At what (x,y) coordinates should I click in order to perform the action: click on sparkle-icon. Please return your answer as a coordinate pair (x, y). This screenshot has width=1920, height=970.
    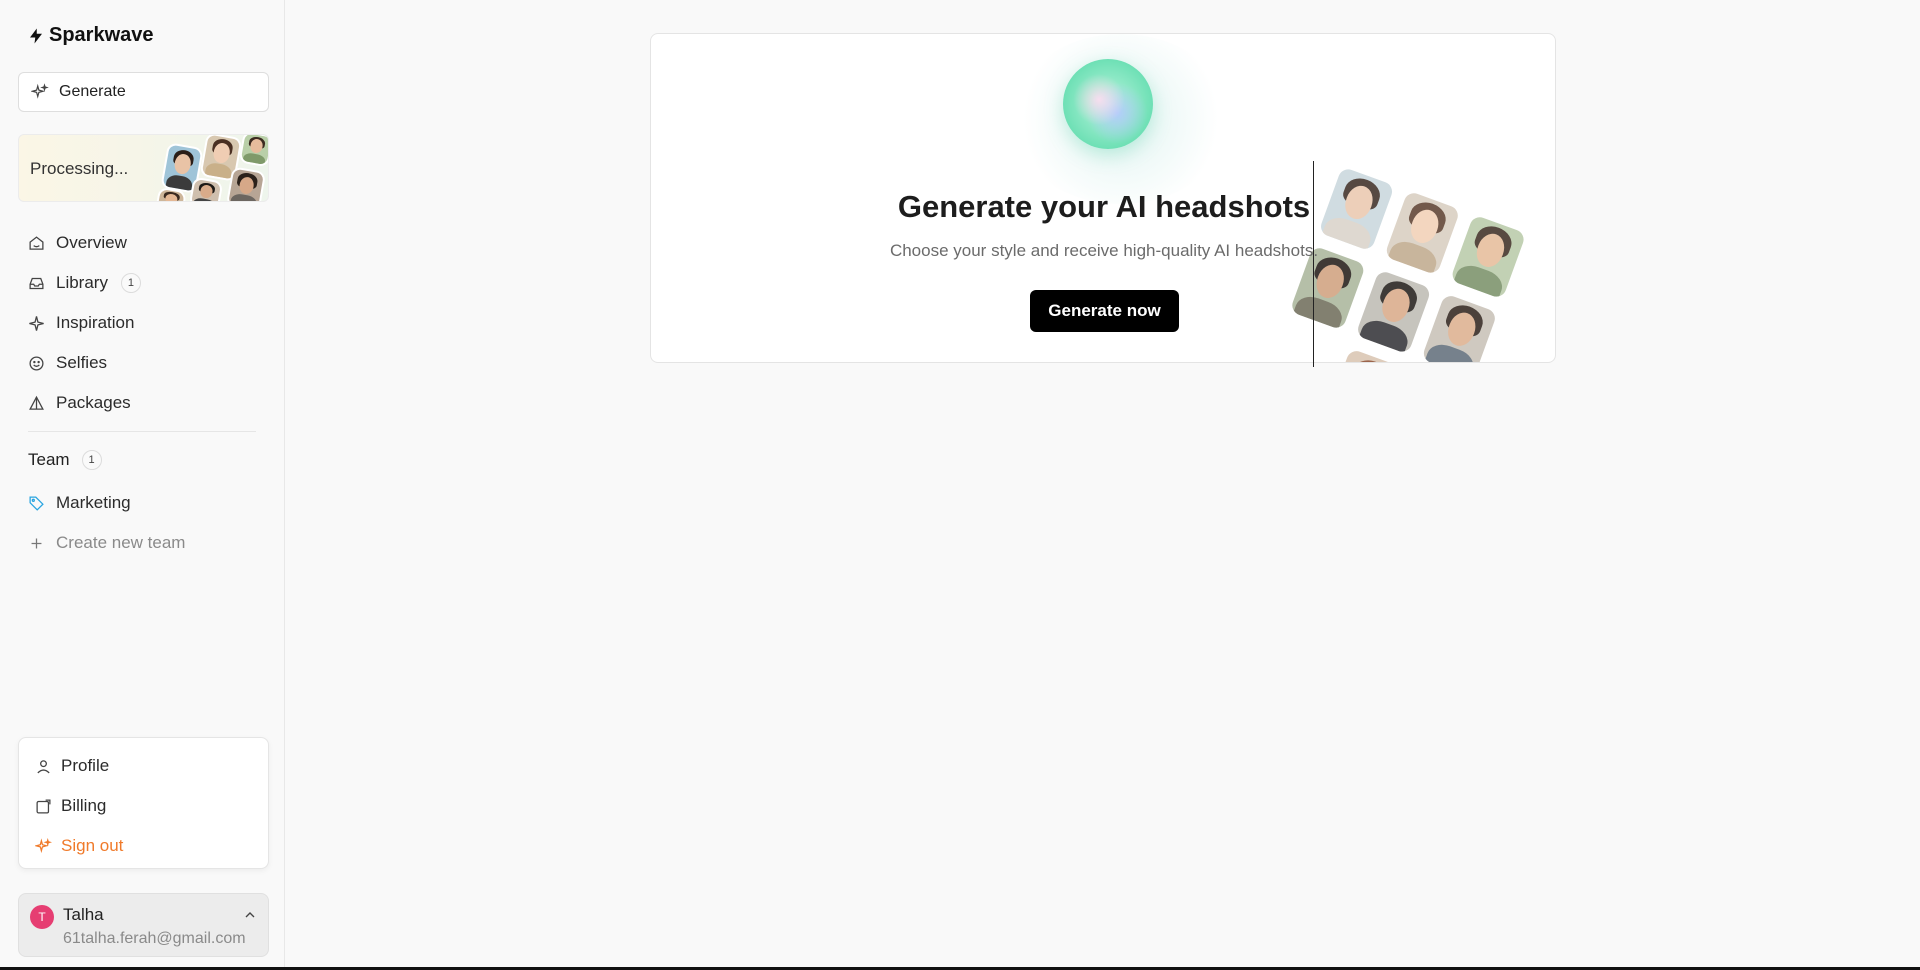
    Looking at the image, I should click on (36, 323).